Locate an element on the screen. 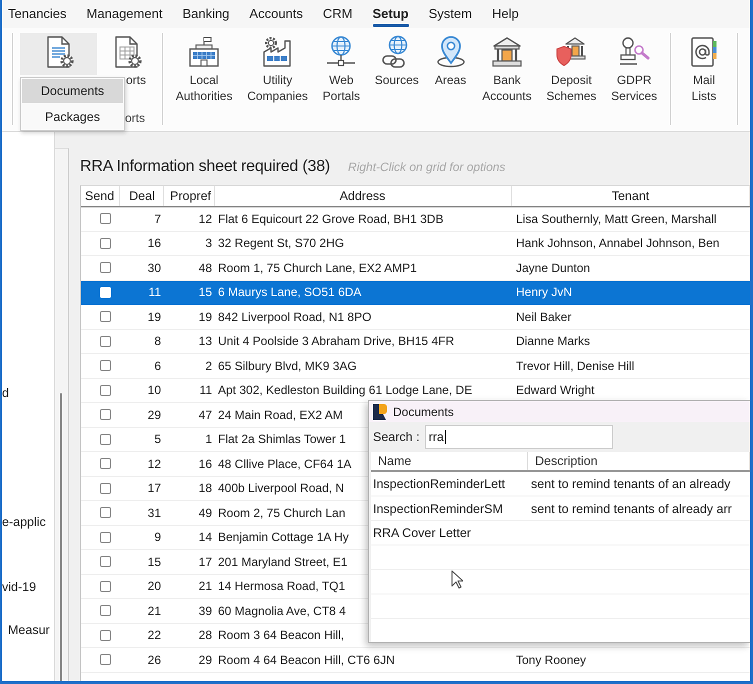 The image size is (753, 684). propref-number: 16 is located at coordinates (205, 463).